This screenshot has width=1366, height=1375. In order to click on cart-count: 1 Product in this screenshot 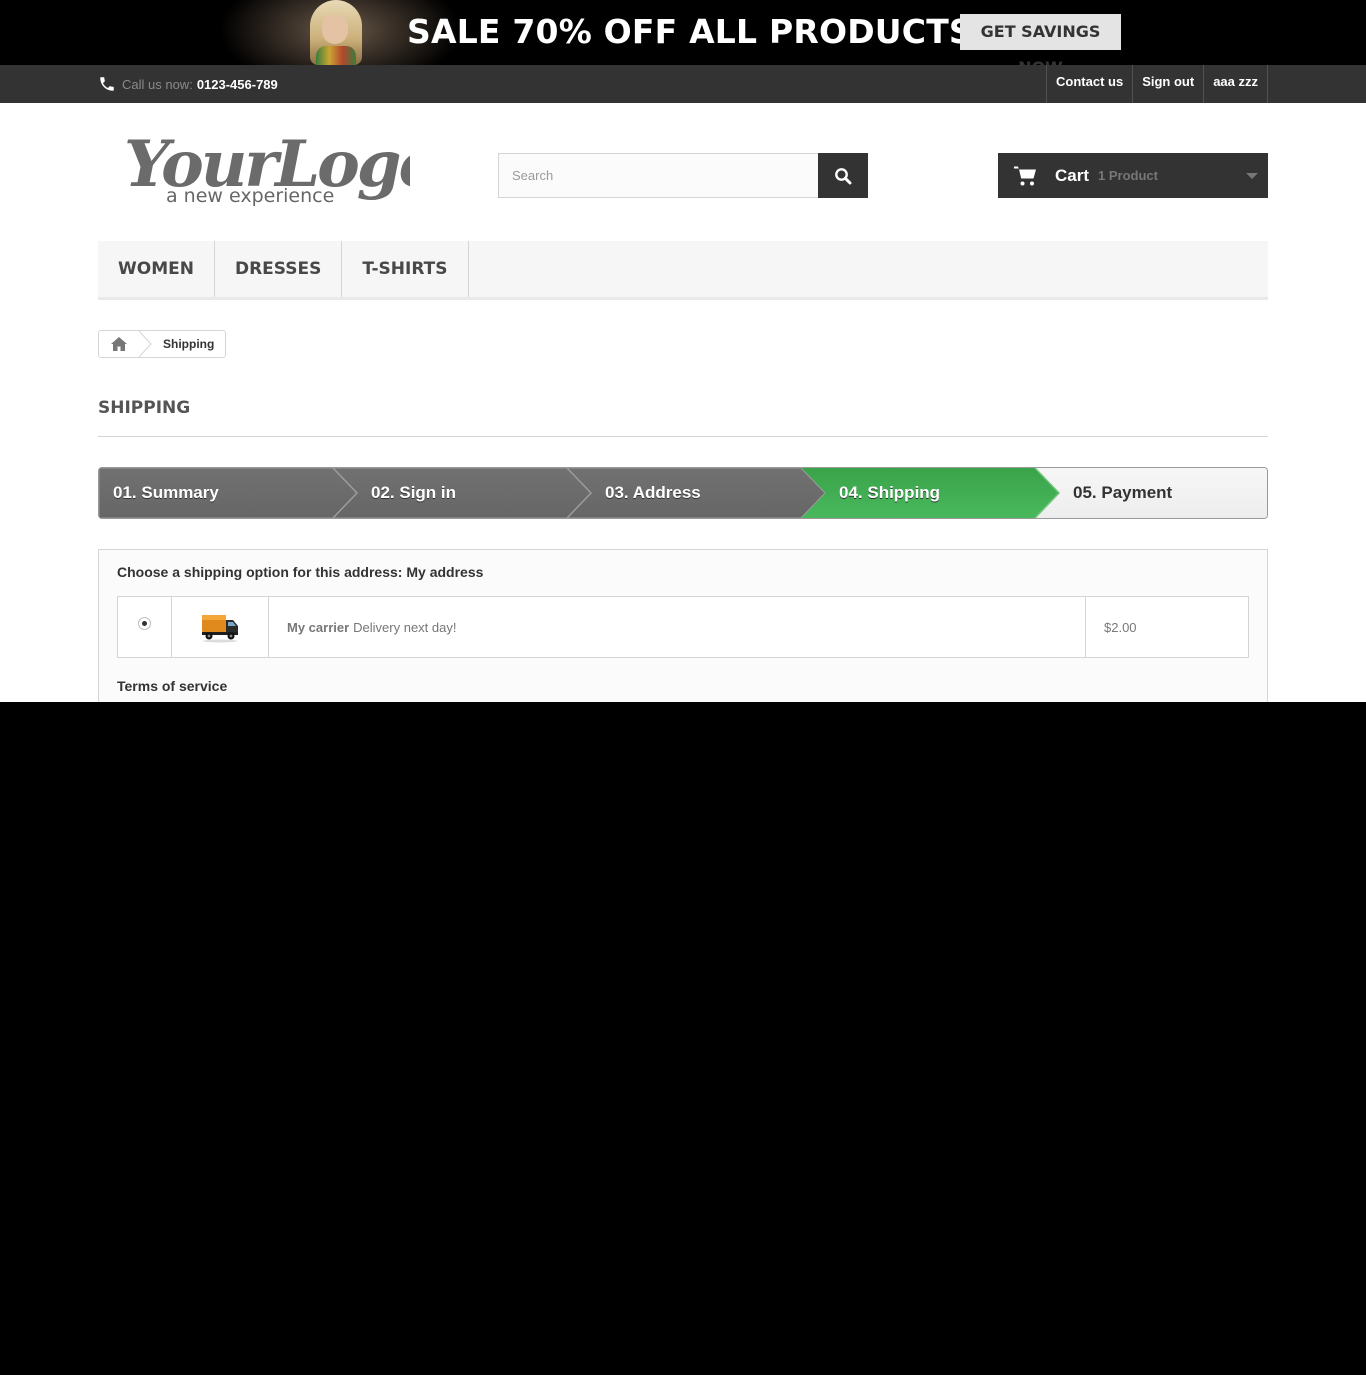, I will do `click(1128, 175)`.